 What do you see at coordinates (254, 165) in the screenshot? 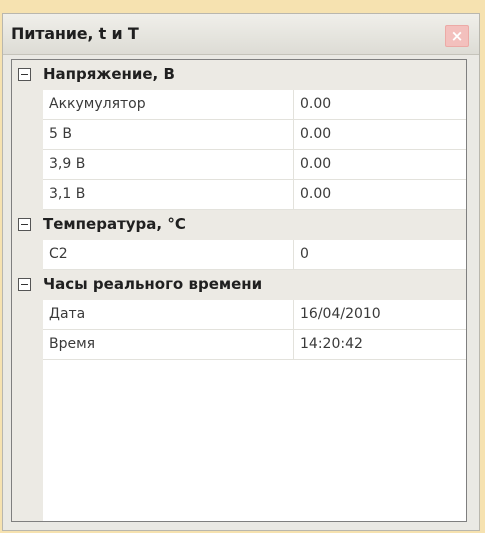
I see `property-row: 3,9 В 0.00` at bounding box center [254, 165].